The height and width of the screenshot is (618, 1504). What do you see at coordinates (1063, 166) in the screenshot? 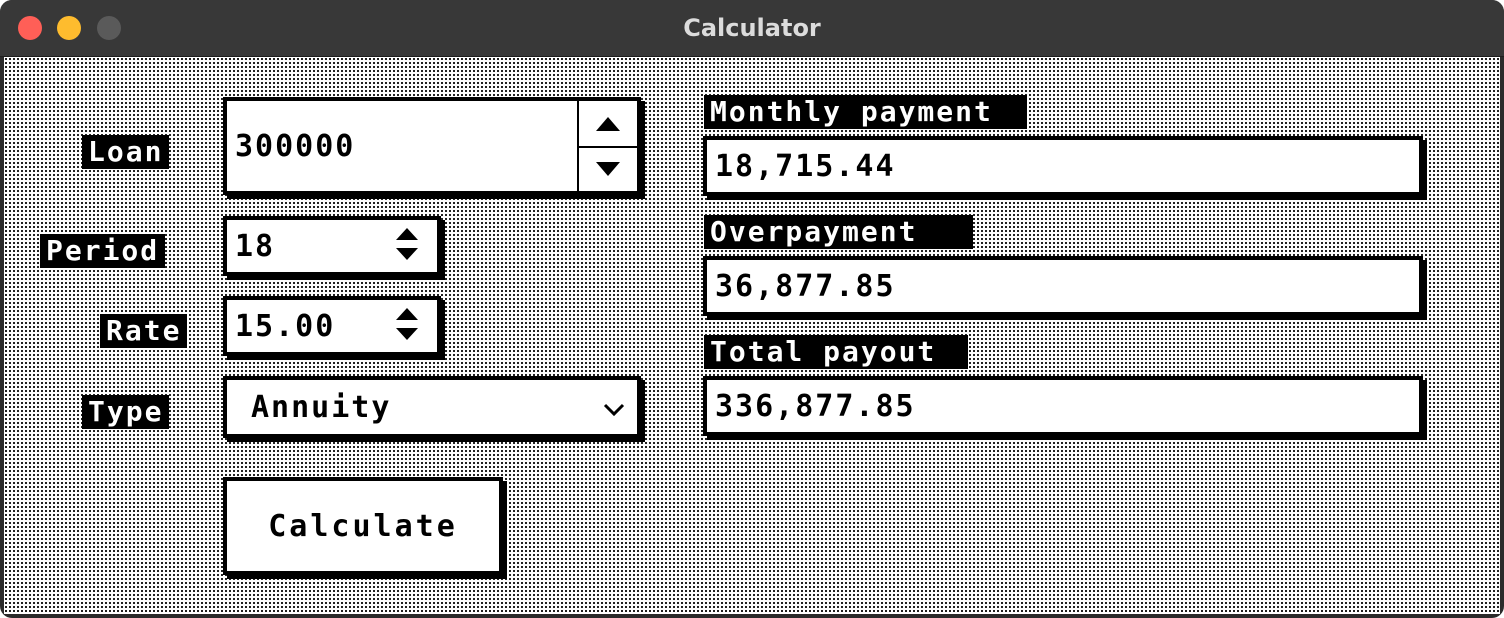
I see `monthly-payment-output: 18,715.44` at bounding box center [1063, 166].